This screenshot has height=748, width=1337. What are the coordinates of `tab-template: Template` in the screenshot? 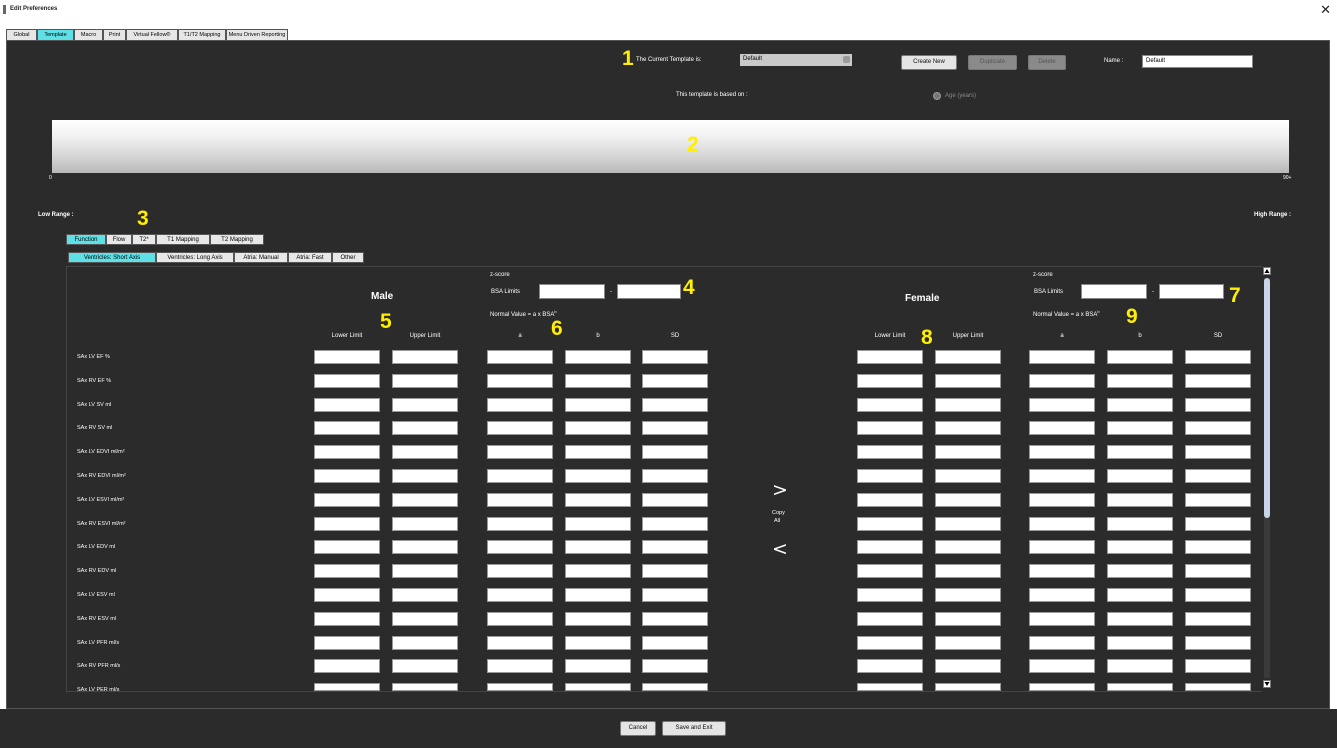 It's located at (55, 34).